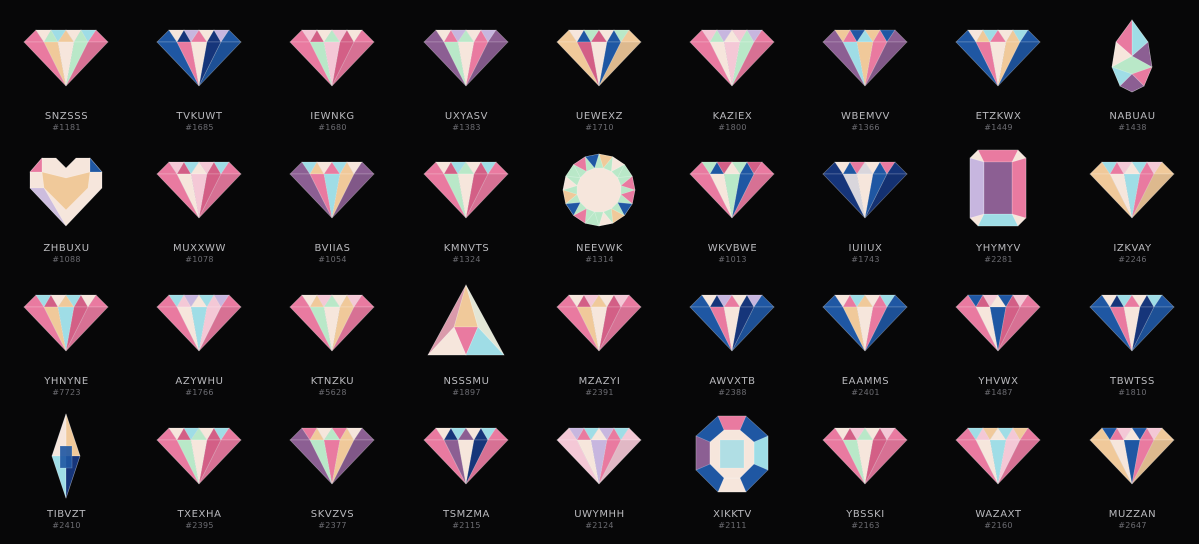  I want to click on gem-card: BVIIAS #1054, so click(332, 211).